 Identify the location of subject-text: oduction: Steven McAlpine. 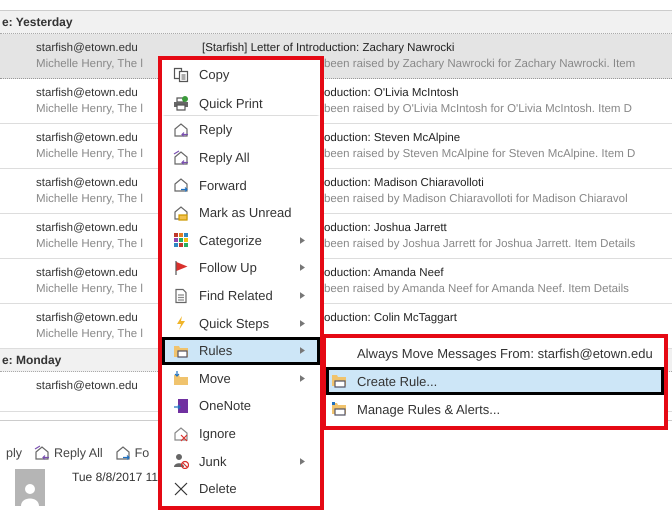
(392, 138).